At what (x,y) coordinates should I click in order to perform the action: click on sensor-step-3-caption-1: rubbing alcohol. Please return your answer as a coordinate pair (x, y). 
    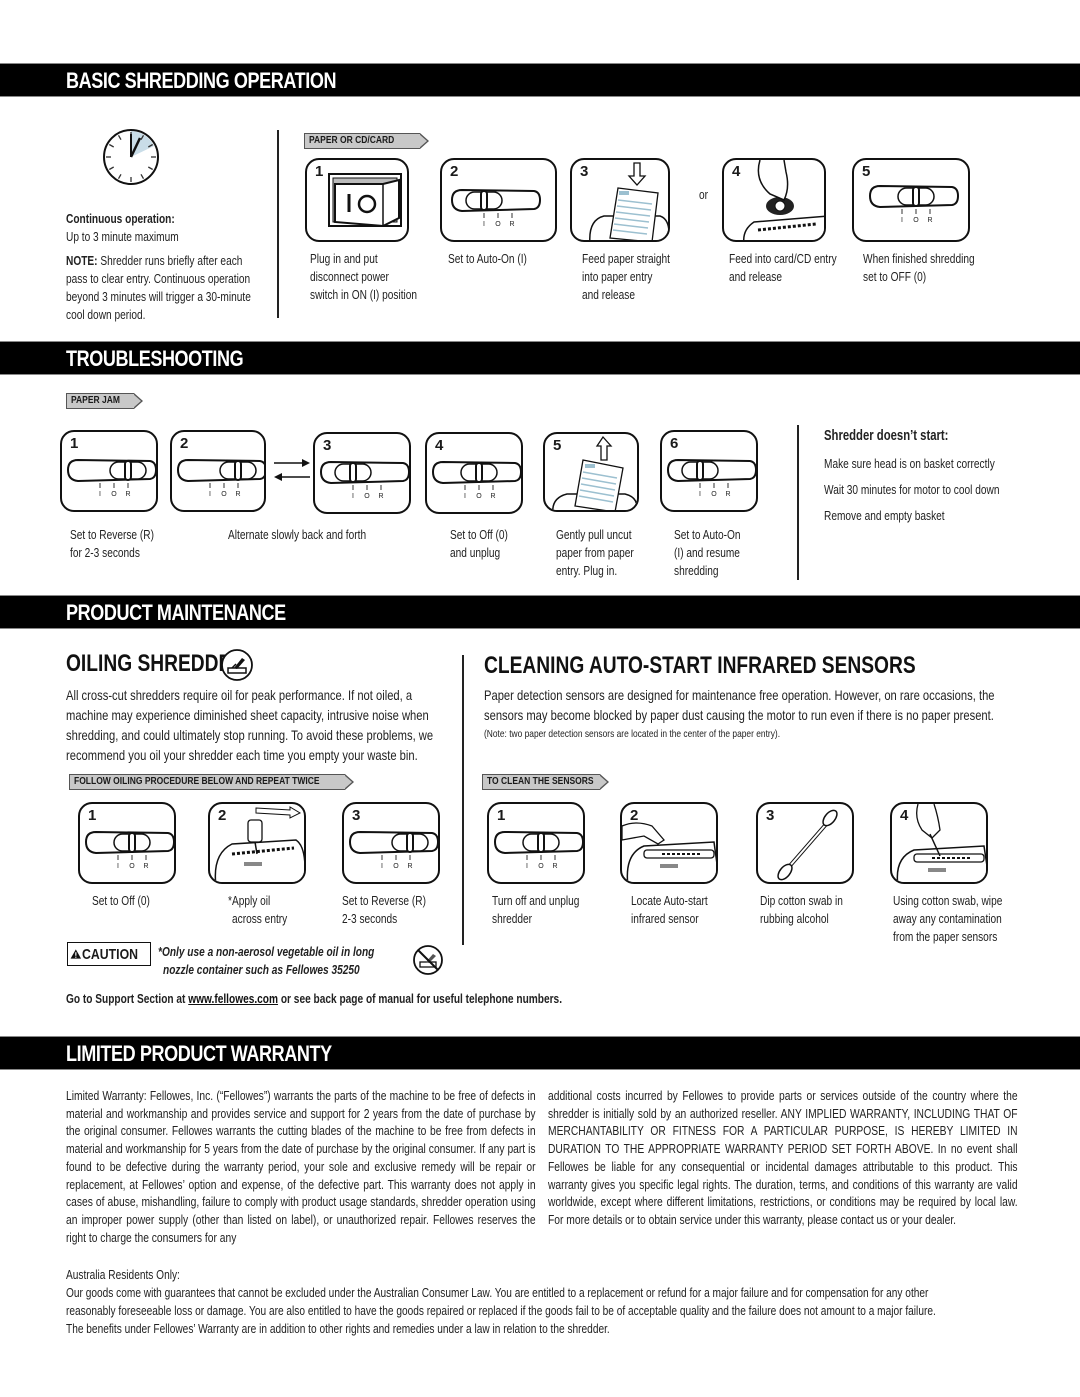
    Looking at the image, I should click on (794, 918).